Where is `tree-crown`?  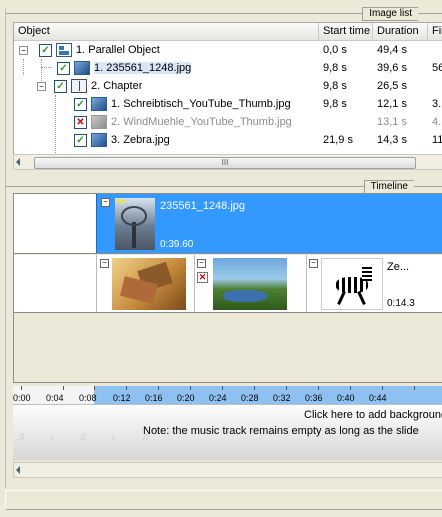 tree-crown is located at coordinates (134, 216).